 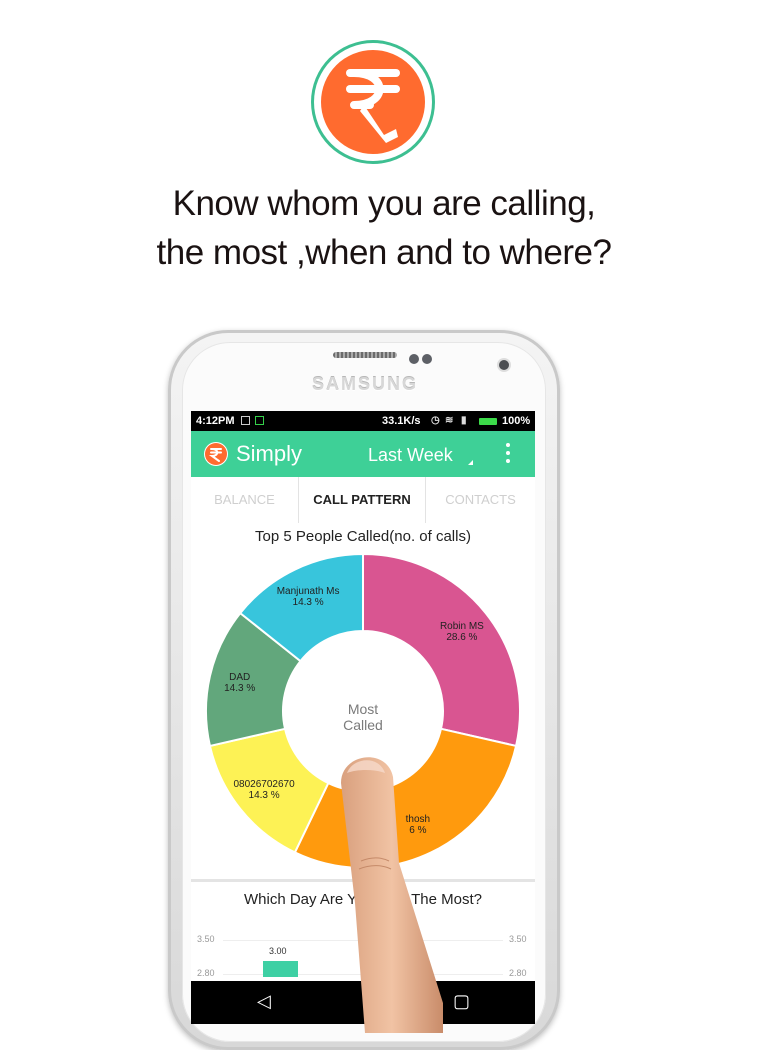 I want to click on slice-label: Manjunath Ms 14.3 %, so click(x=308, y=597).